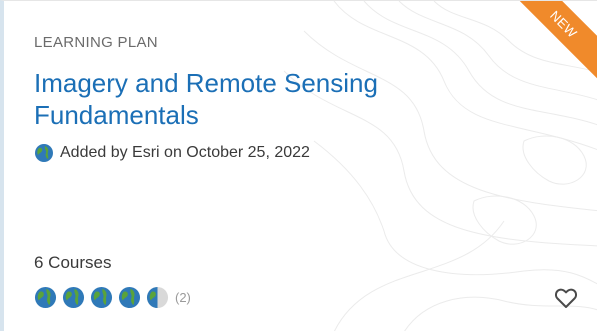 Image resolution: width=597 pixels, height=331 pixels. What do you see at coordinates (44, 153) in the screenshot?
I see `globe-icon` at bounding box center [44, 153].